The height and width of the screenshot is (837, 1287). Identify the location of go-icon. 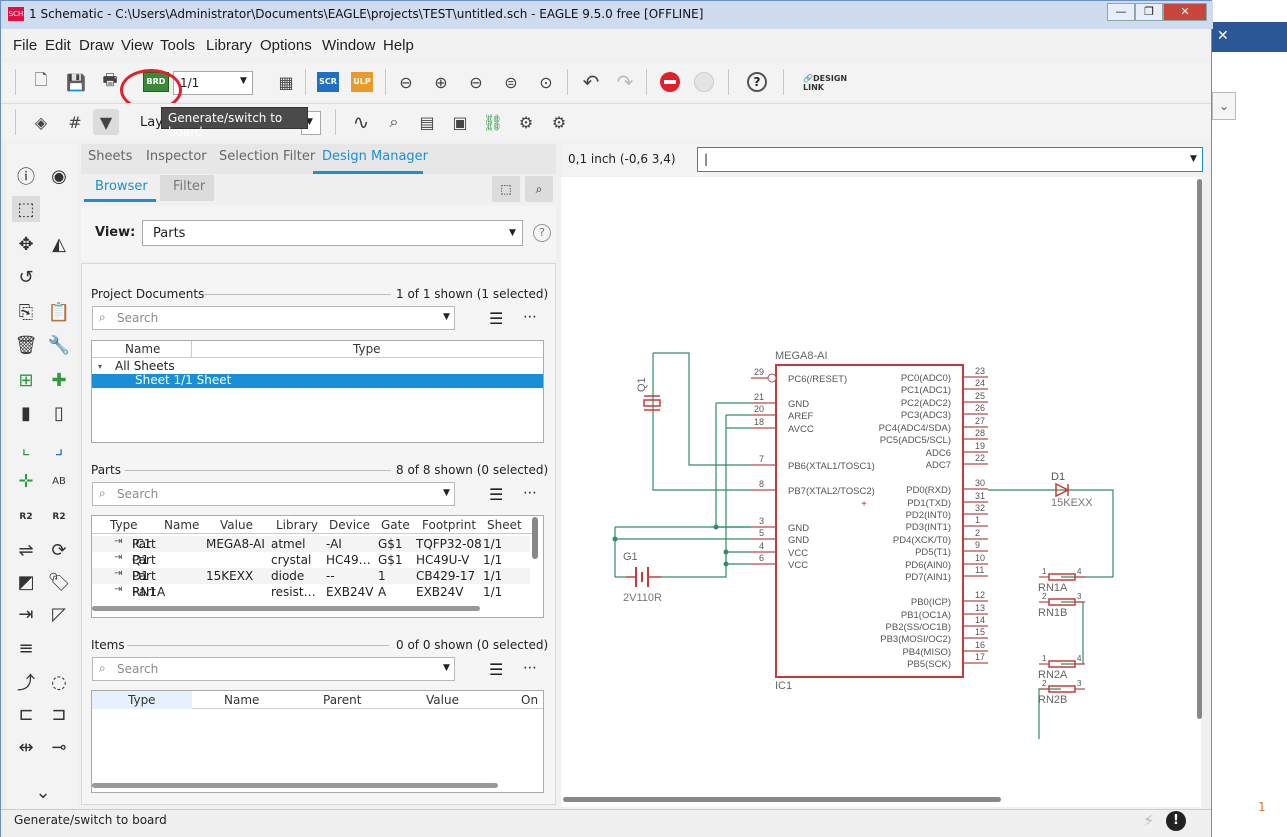
(704, 82).